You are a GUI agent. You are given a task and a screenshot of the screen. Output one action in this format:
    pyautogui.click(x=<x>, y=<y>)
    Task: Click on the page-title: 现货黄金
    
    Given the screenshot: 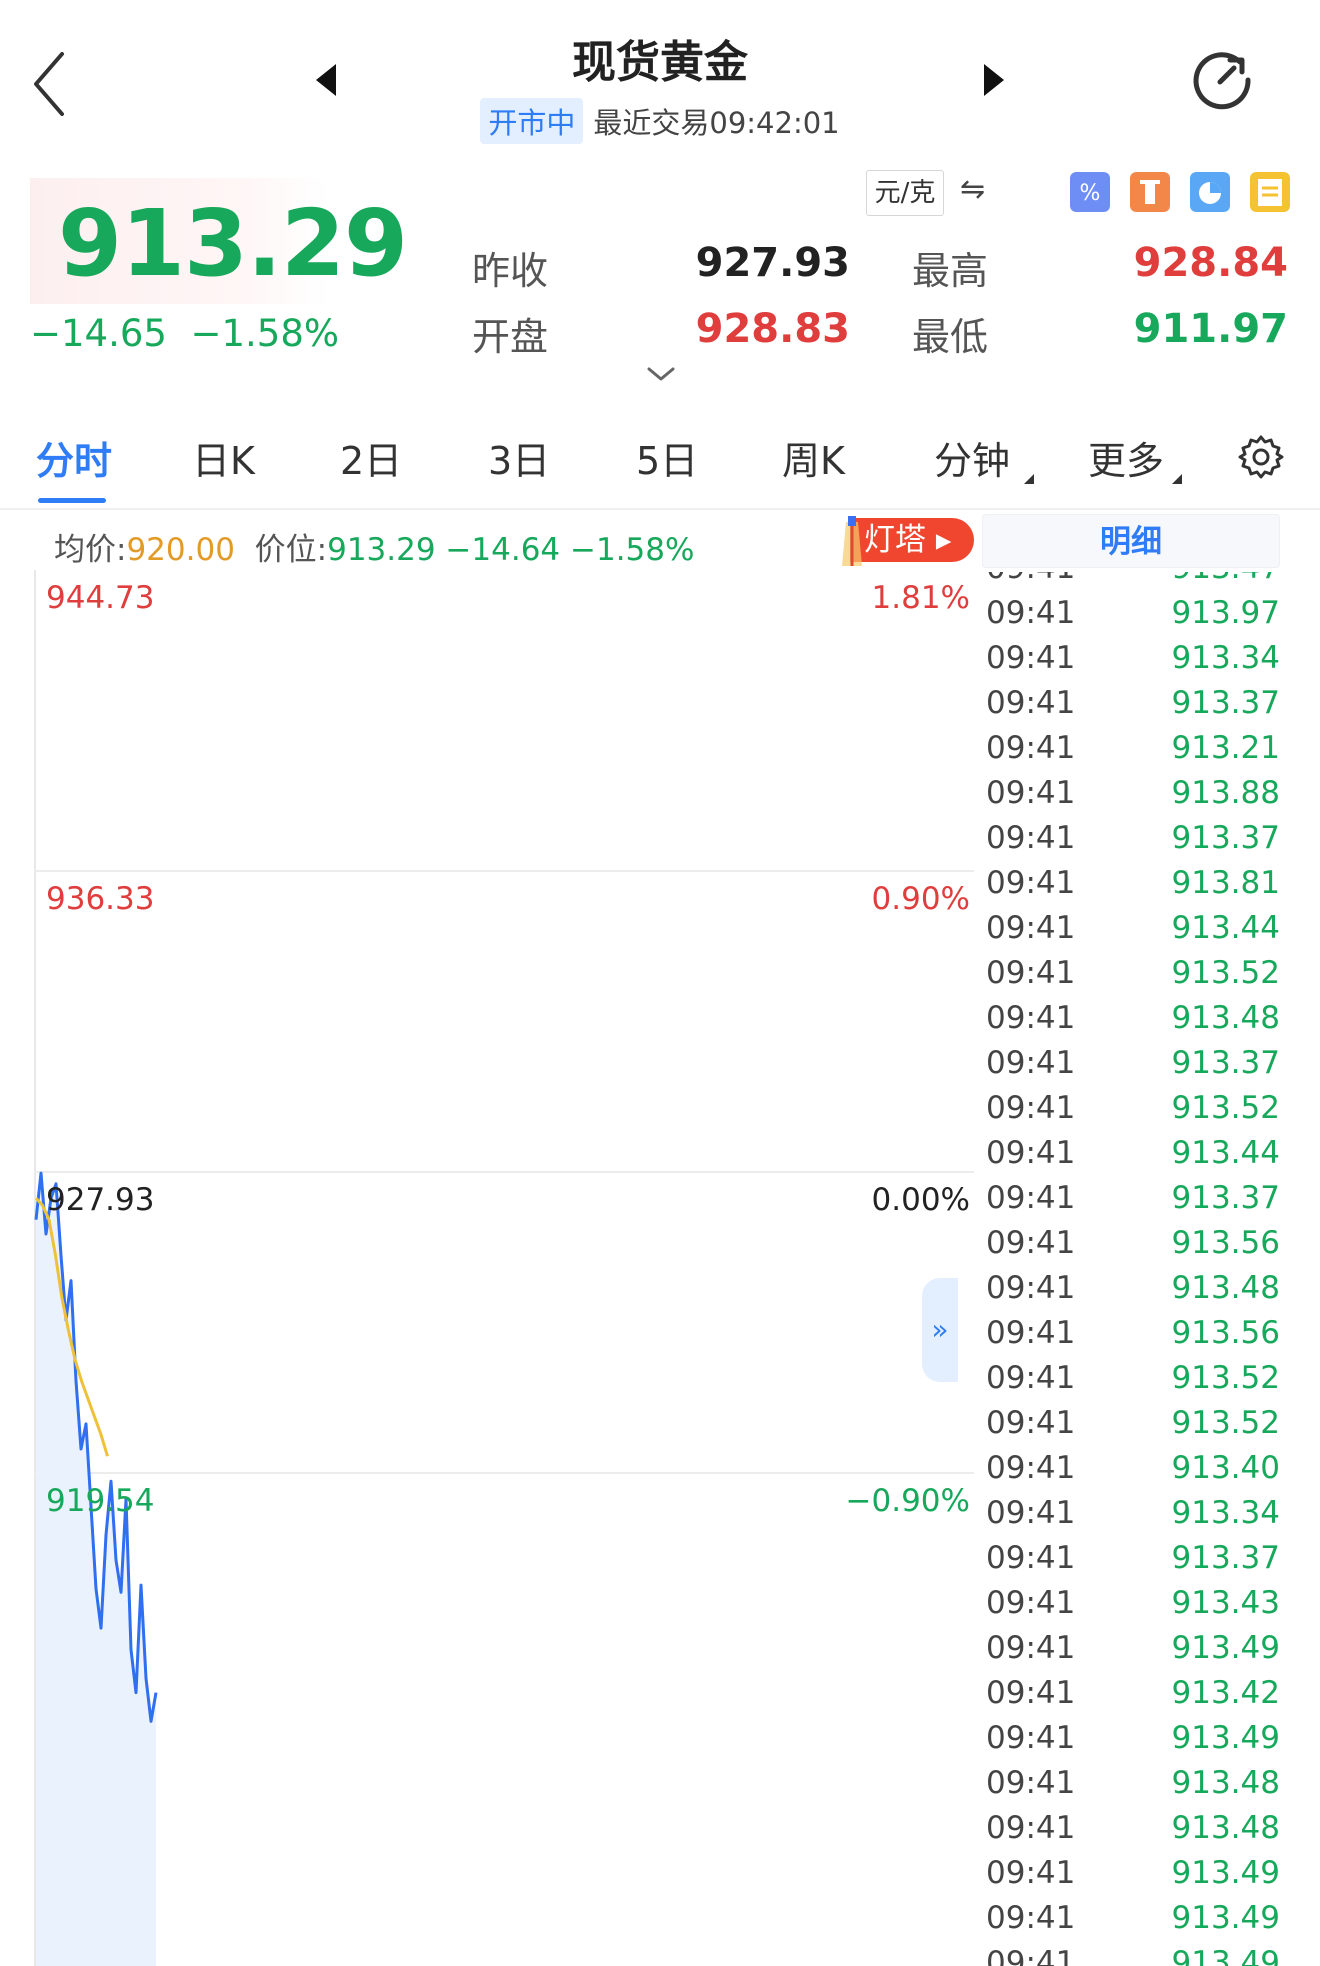 What is the action you would take?
    pyautogui.click(x=660, y=62)
    